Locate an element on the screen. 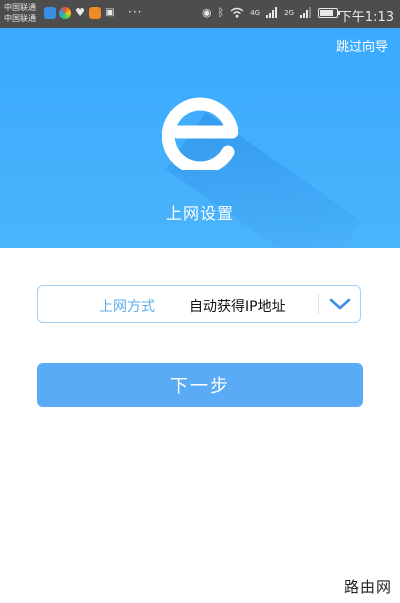 This screenshot has height=603, width=400. network-type-1: 4G is located at coordinates (255, 12).